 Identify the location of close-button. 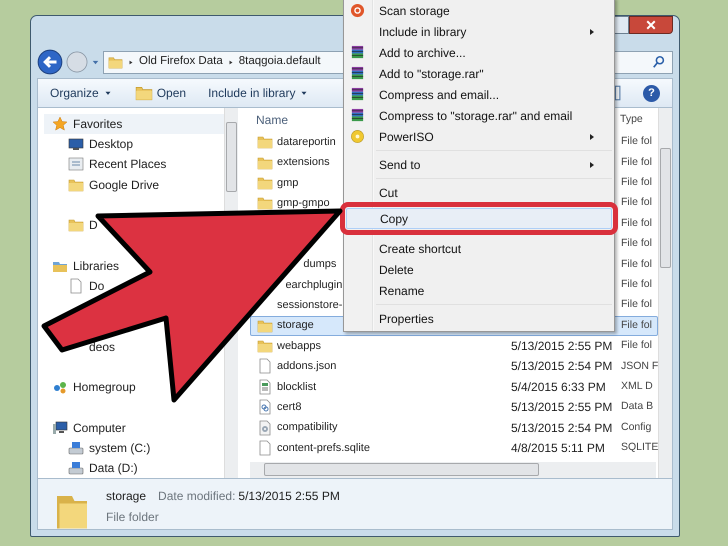
(651, 25).